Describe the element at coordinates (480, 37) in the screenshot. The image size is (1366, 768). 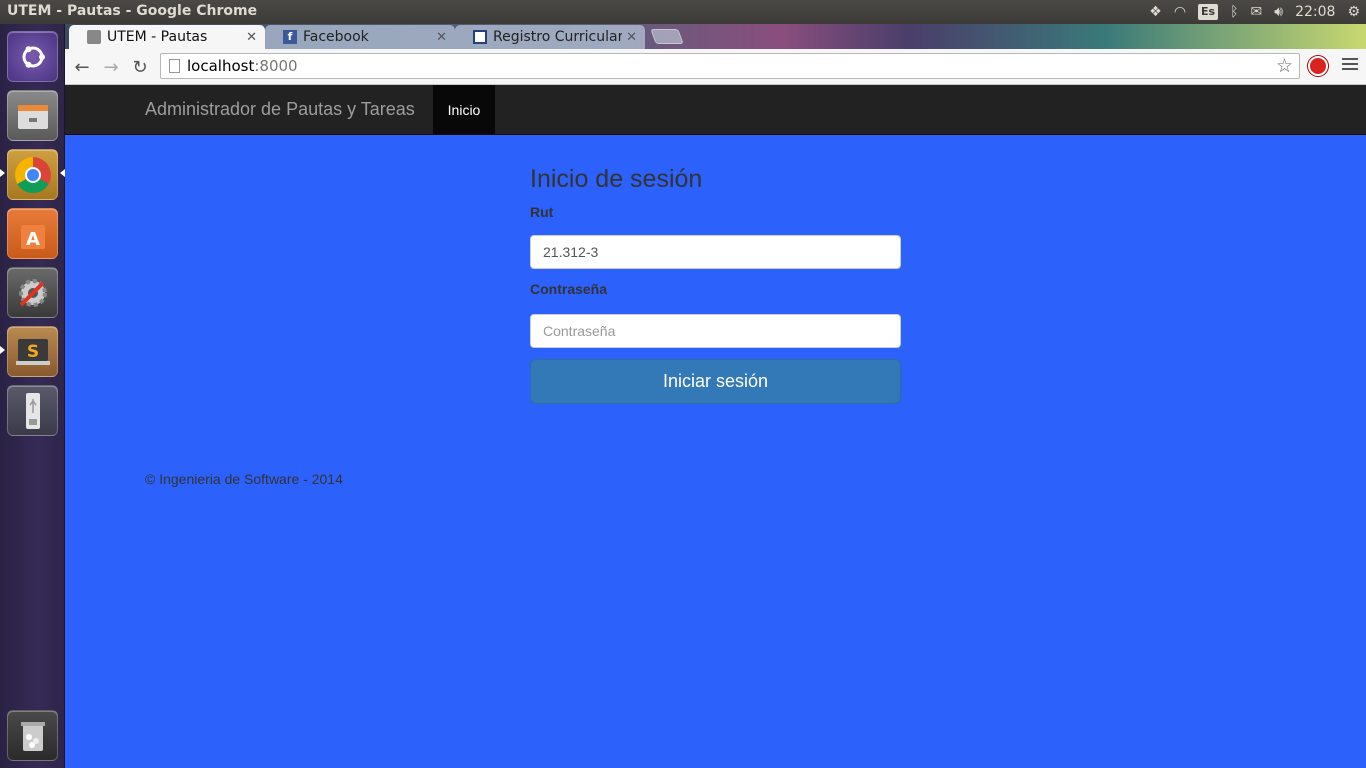
I see `shield-favicon-icon` at that location.